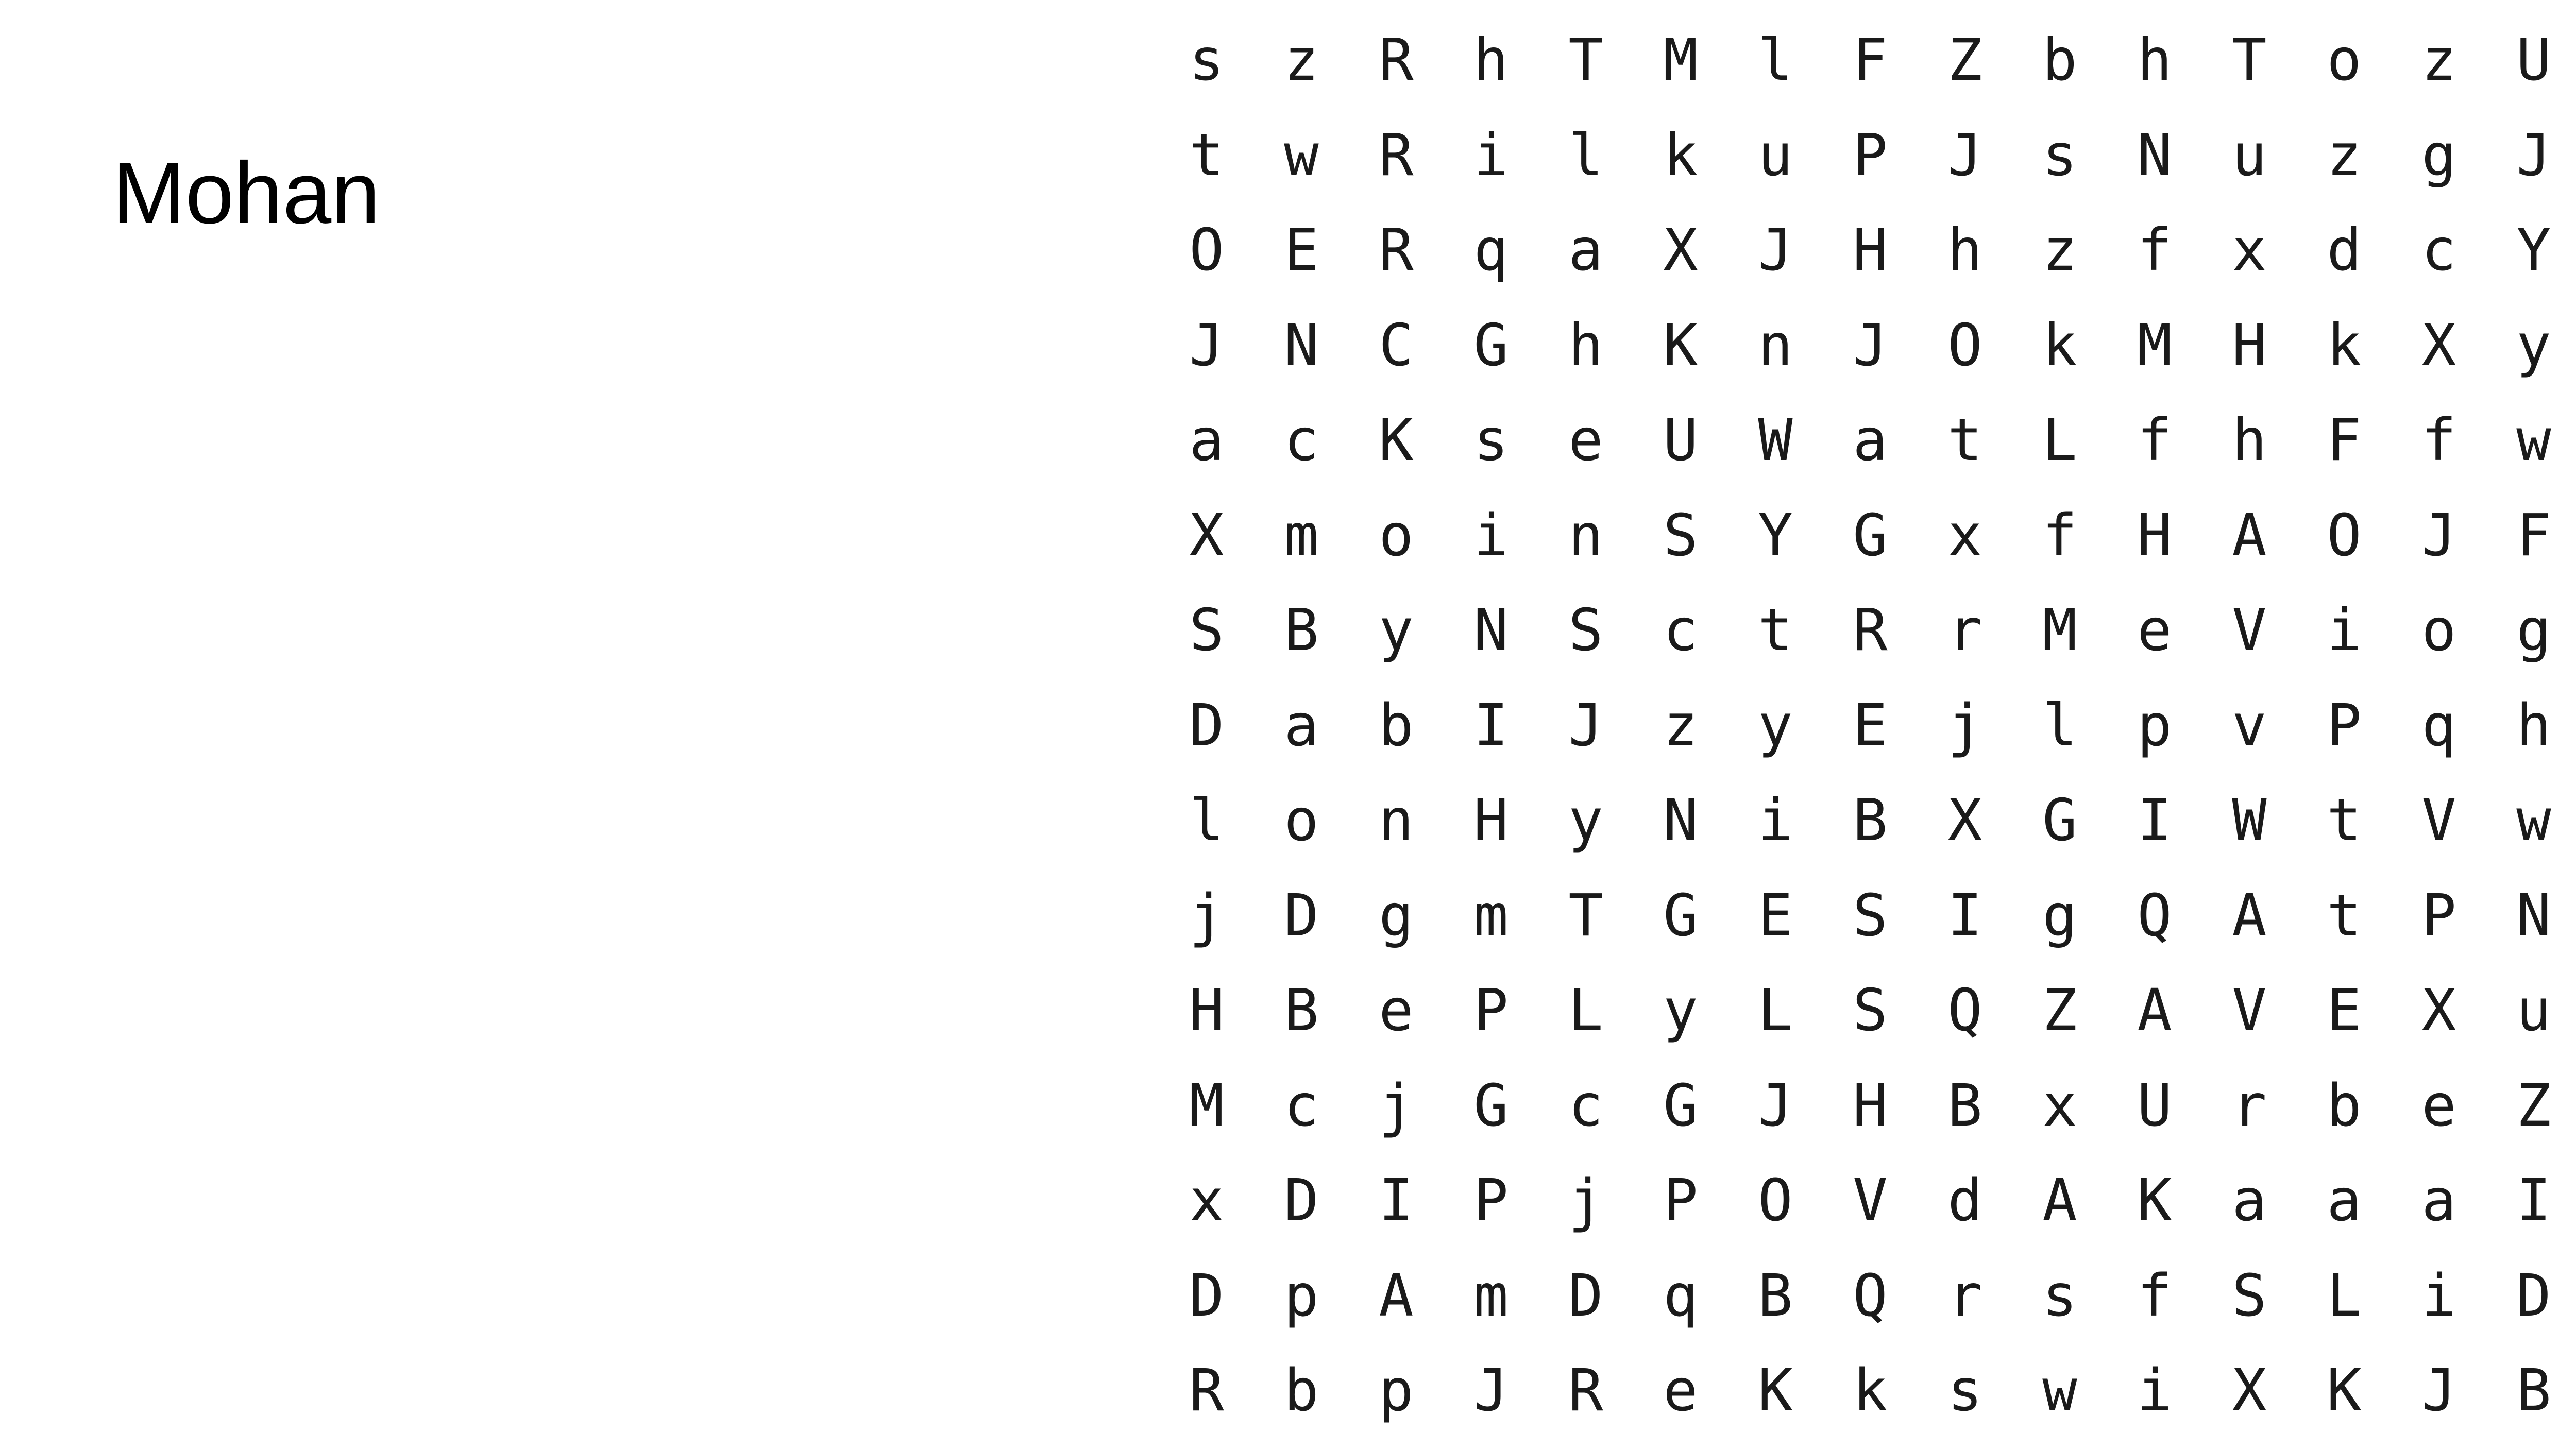 This screenshot has width=2576, height=1449. Describe the element at coordinates (1491, 631) in the screenshot. I see `grid-cell-r6-c3: N` at that location.